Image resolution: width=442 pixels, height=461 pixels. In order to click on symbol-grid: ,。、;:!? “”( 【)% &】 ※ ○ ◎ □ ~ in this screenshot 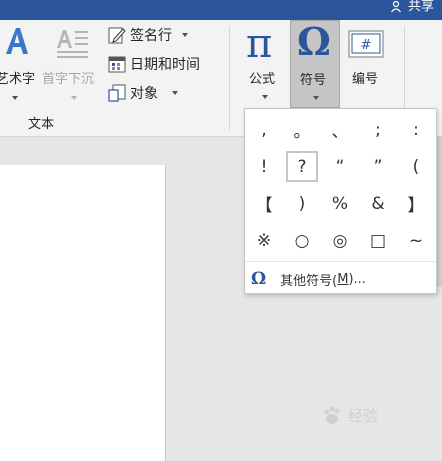, I will do `click(340, 185)`.